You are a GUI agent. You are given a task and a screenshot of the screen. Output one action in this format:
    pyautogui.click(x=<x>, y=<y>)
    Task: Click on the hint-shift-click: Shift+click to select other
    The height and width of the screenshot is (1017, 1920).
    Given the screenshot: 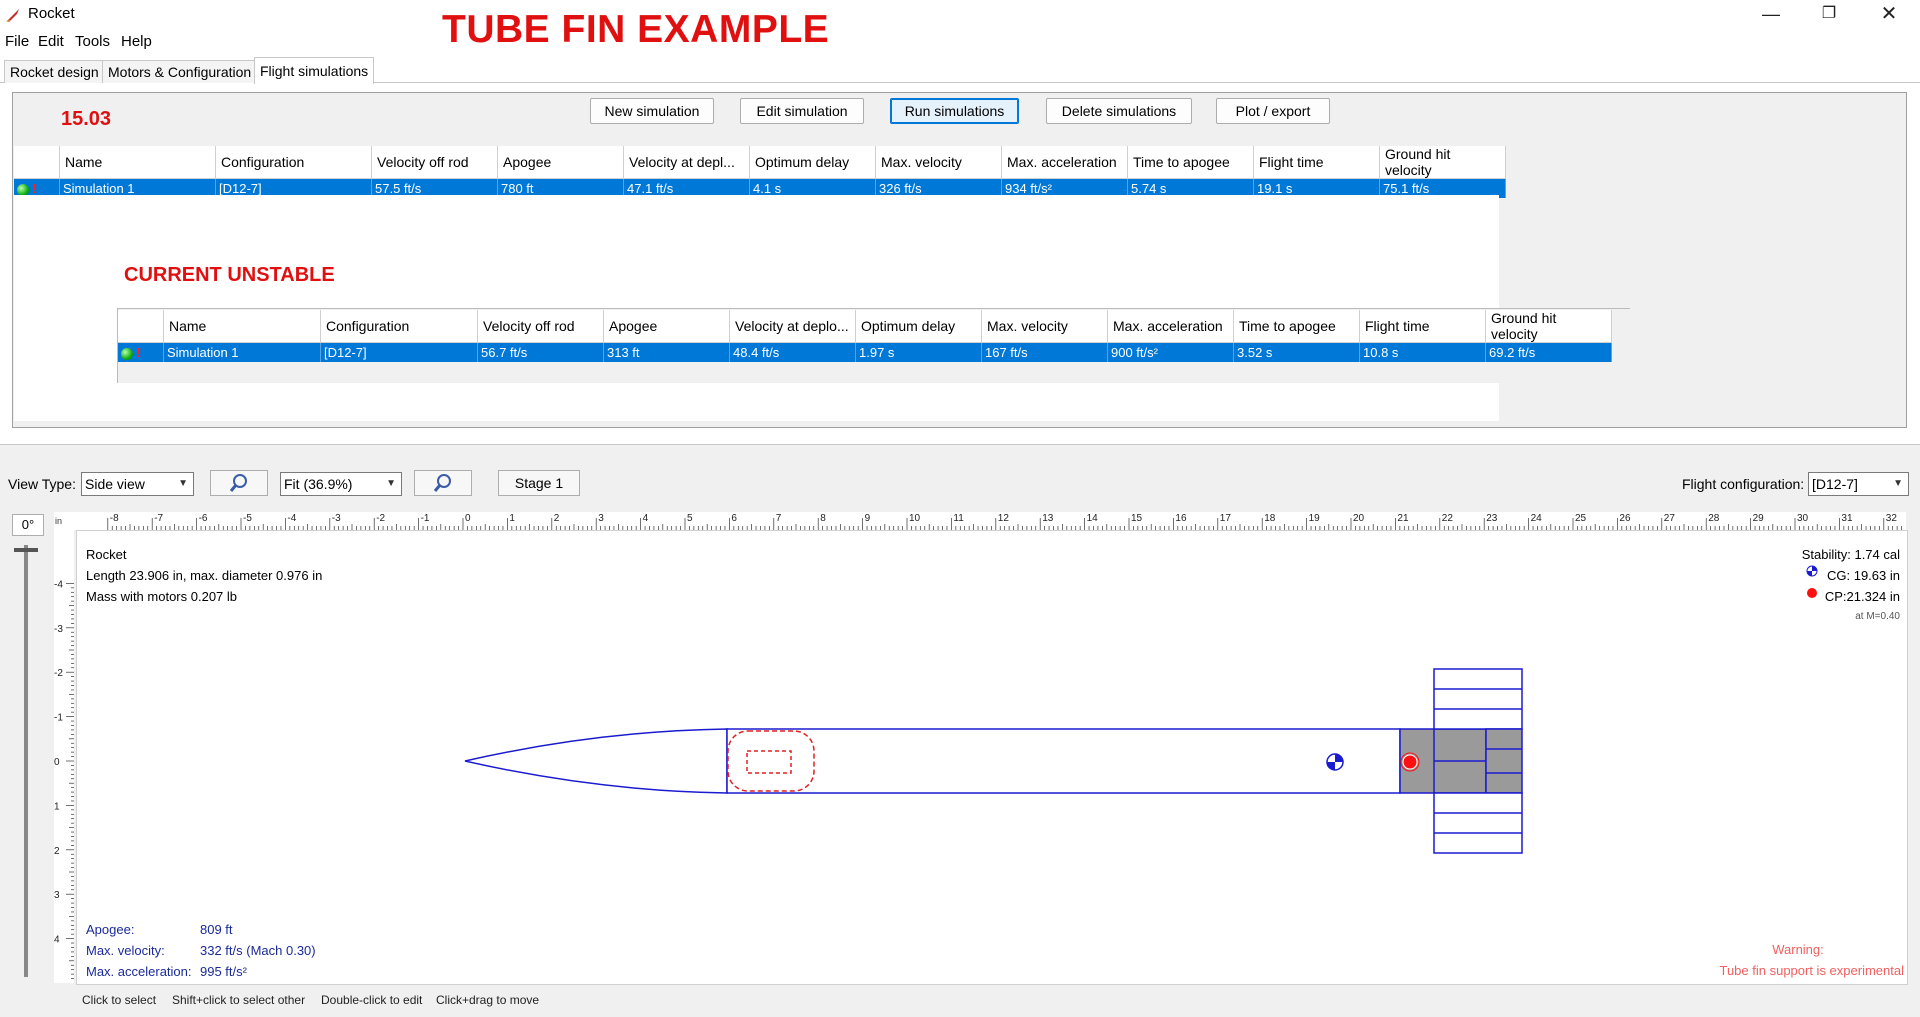 What is the action you would take?
    pyautogui.click(x=239, y=1000)
    